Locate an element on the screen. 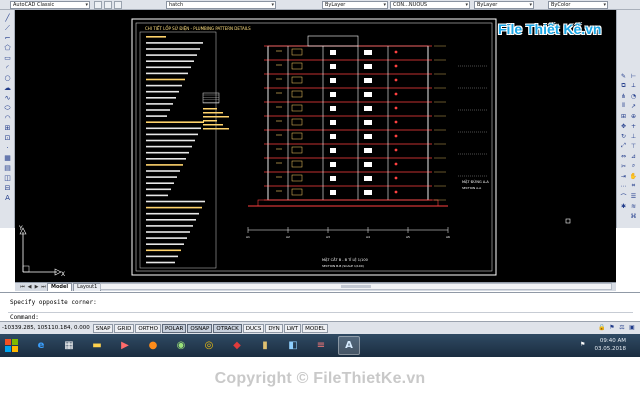 The width and height of the screenshot is (640, 400). prev-tab-arrow-icon: ◀ is located at coordinates (29, 287).